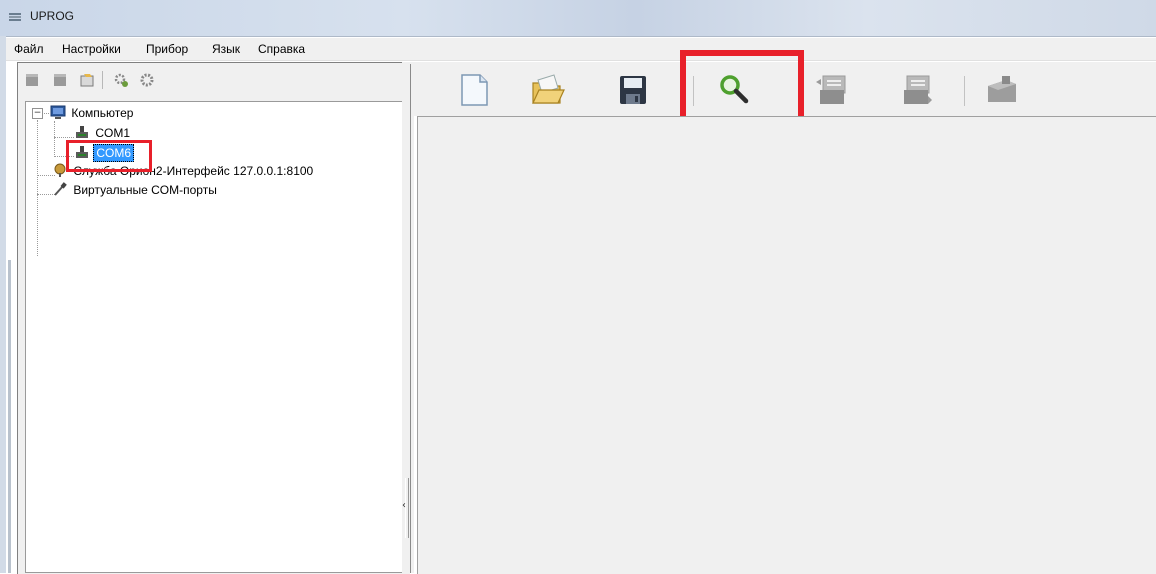  I want to click on port-icon, so click(82, 132).